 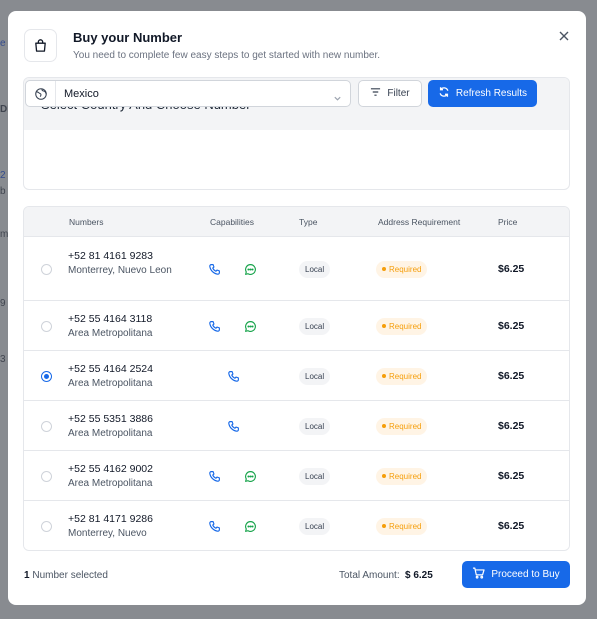 I want to click on column-header-numbers: Numbers, so click(x=86, y=222).